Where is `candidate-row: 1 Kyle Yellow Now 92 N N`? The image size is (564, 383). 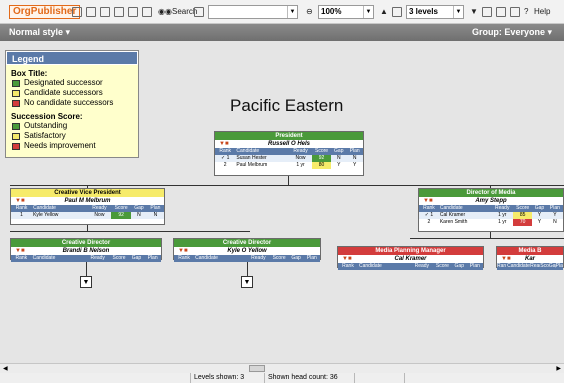
candidate-row: 1 Kyle Yellow Now 92 N N is located at coordinates (87, 215).